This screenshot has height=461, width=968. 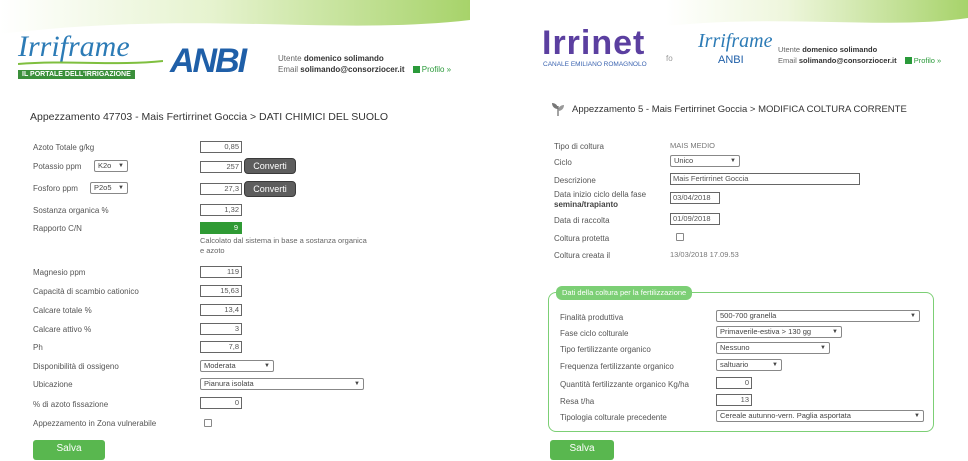 What do you see at coordinates (765, 179) in the screenshot?
I see `descrizione-input: Mais Fertirrinet Goccia` at bounding box center [765, 179].